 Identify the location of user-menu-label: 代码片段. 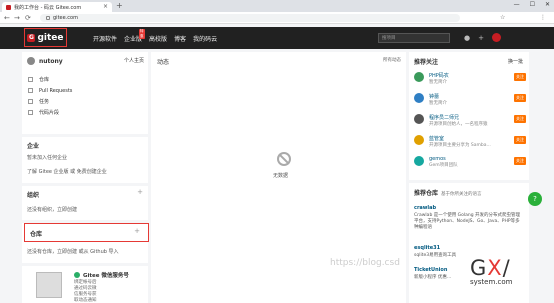
(49, 113).